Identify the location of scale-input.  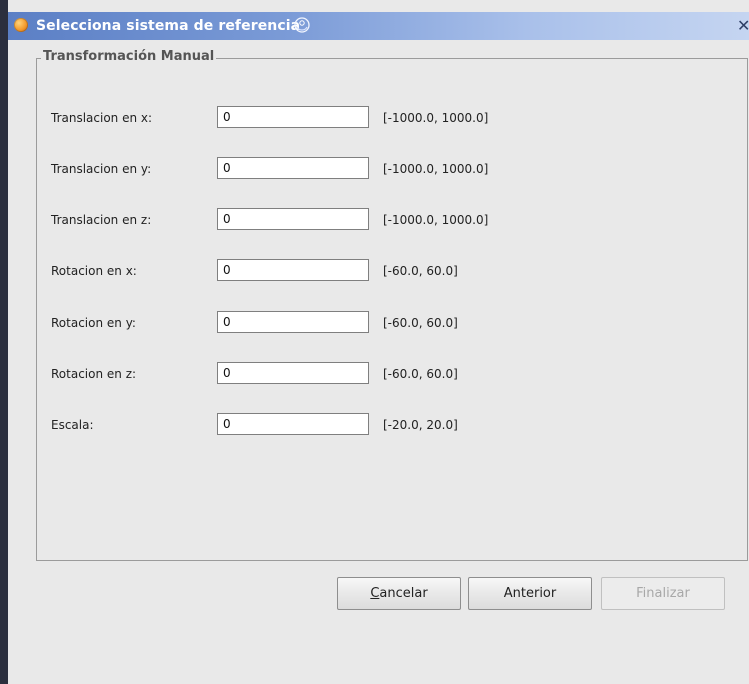
(293, 424).